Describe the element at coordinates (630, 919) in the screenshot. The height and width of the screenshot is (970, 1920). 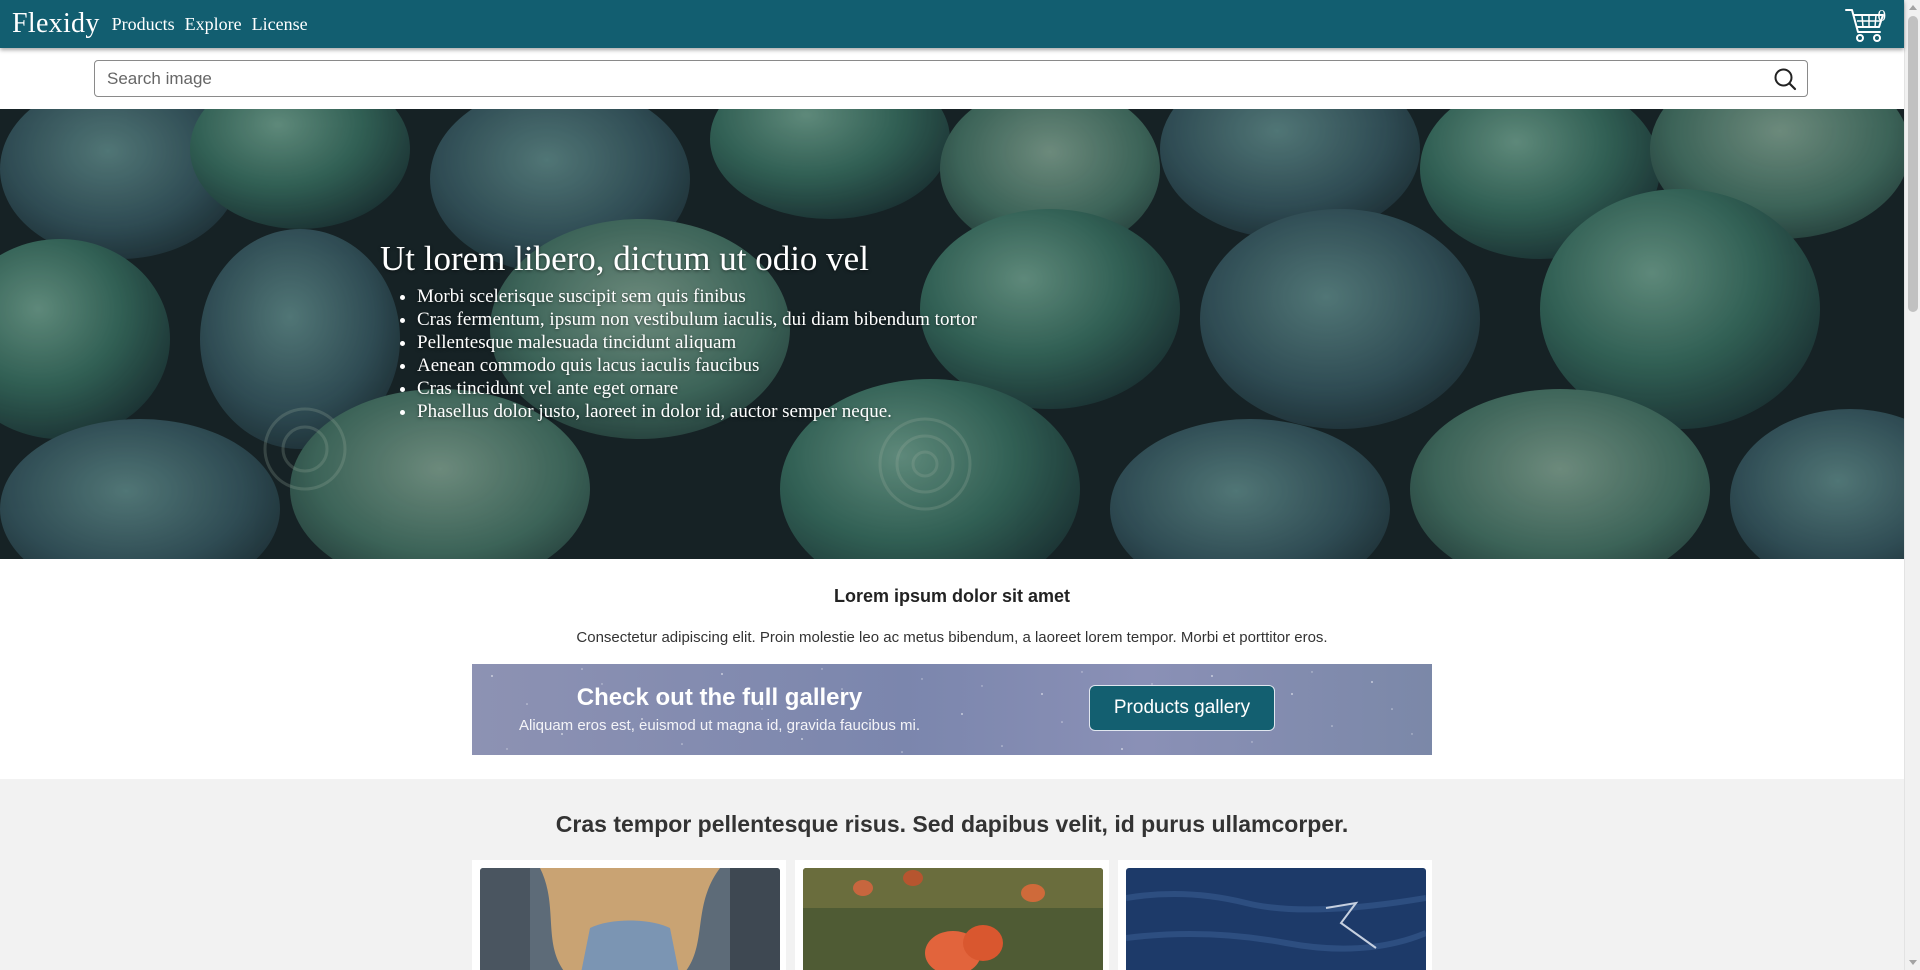
I see `card-image-woman` at that location.